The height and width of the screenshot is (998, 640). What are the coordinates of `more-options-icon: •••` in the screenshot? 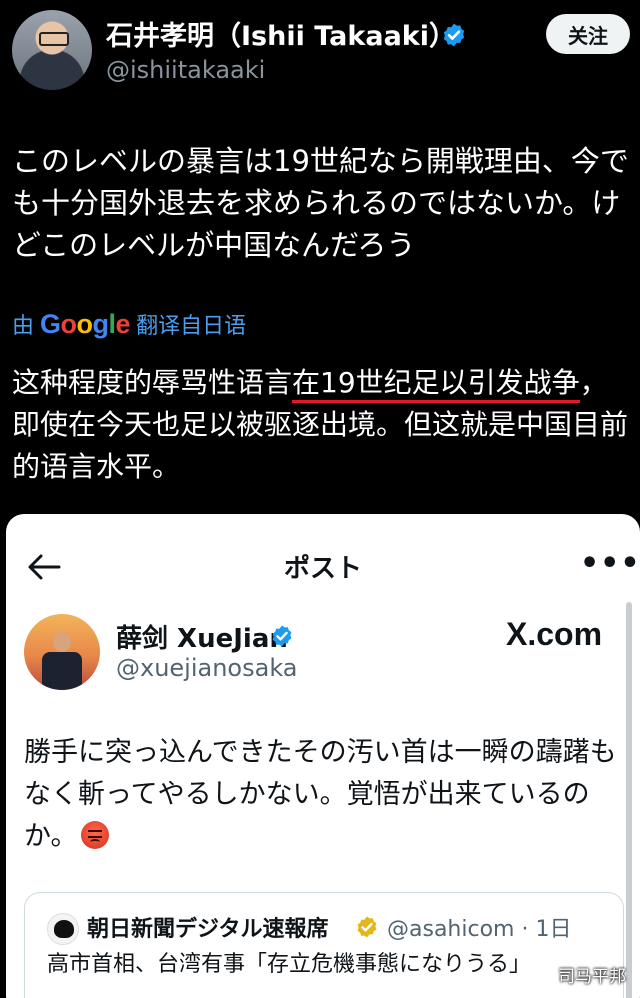 It's located at (610, 564).